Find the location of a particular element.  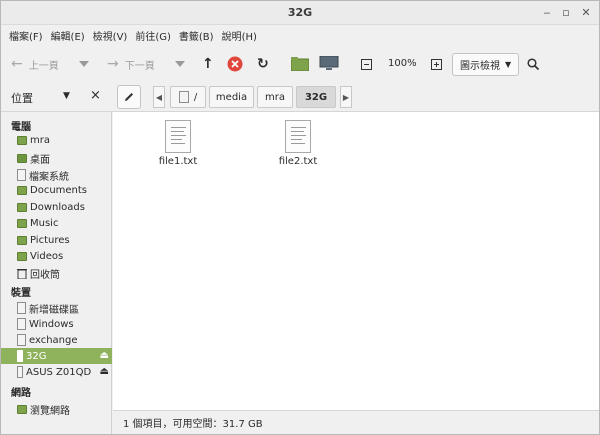

breadcrumb-root-label: / is located at coordinates (195, 97).